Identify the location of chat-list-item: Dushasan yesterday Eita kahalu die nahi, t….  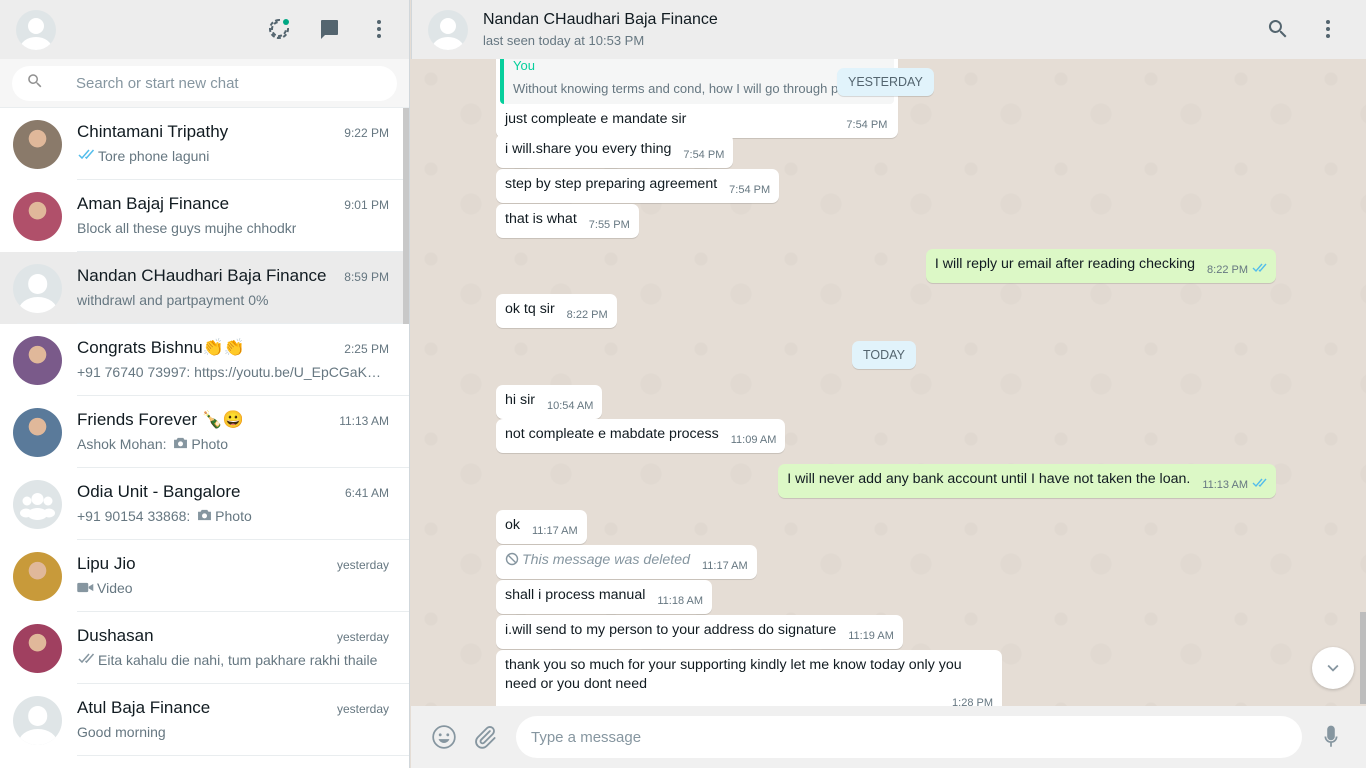
(204, 648).